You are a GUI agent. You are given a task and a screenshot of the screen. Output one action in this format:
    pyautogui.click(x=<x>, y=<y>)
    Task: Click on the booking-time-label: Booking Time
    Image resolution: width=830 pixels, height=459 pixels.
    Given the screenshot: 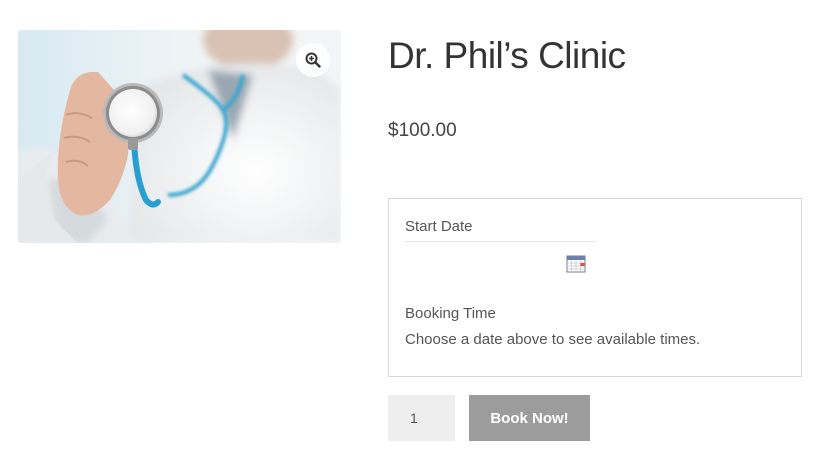 What is the action you would take?
    pyautogui.click(x=450, y=313)
    